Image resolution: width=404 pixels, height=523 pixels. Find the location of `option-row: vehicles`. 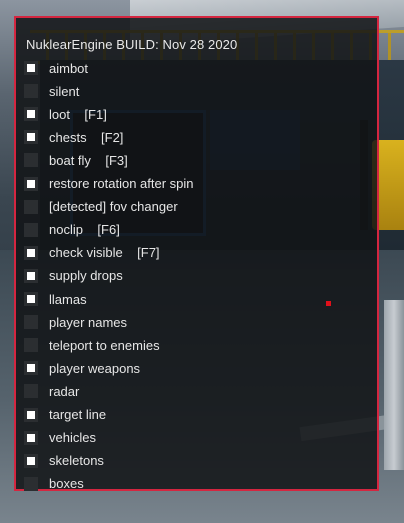

option-row: vehicles is located at coordinates (60, 438).